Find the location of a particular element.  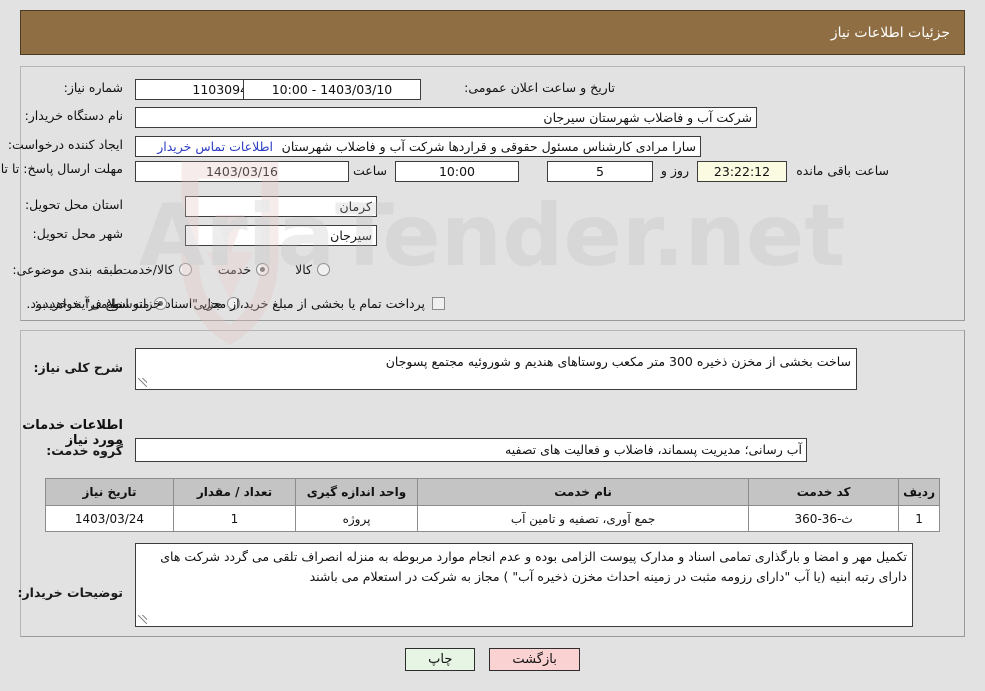

print-button: چاپ is located at coordinates (440, 659).